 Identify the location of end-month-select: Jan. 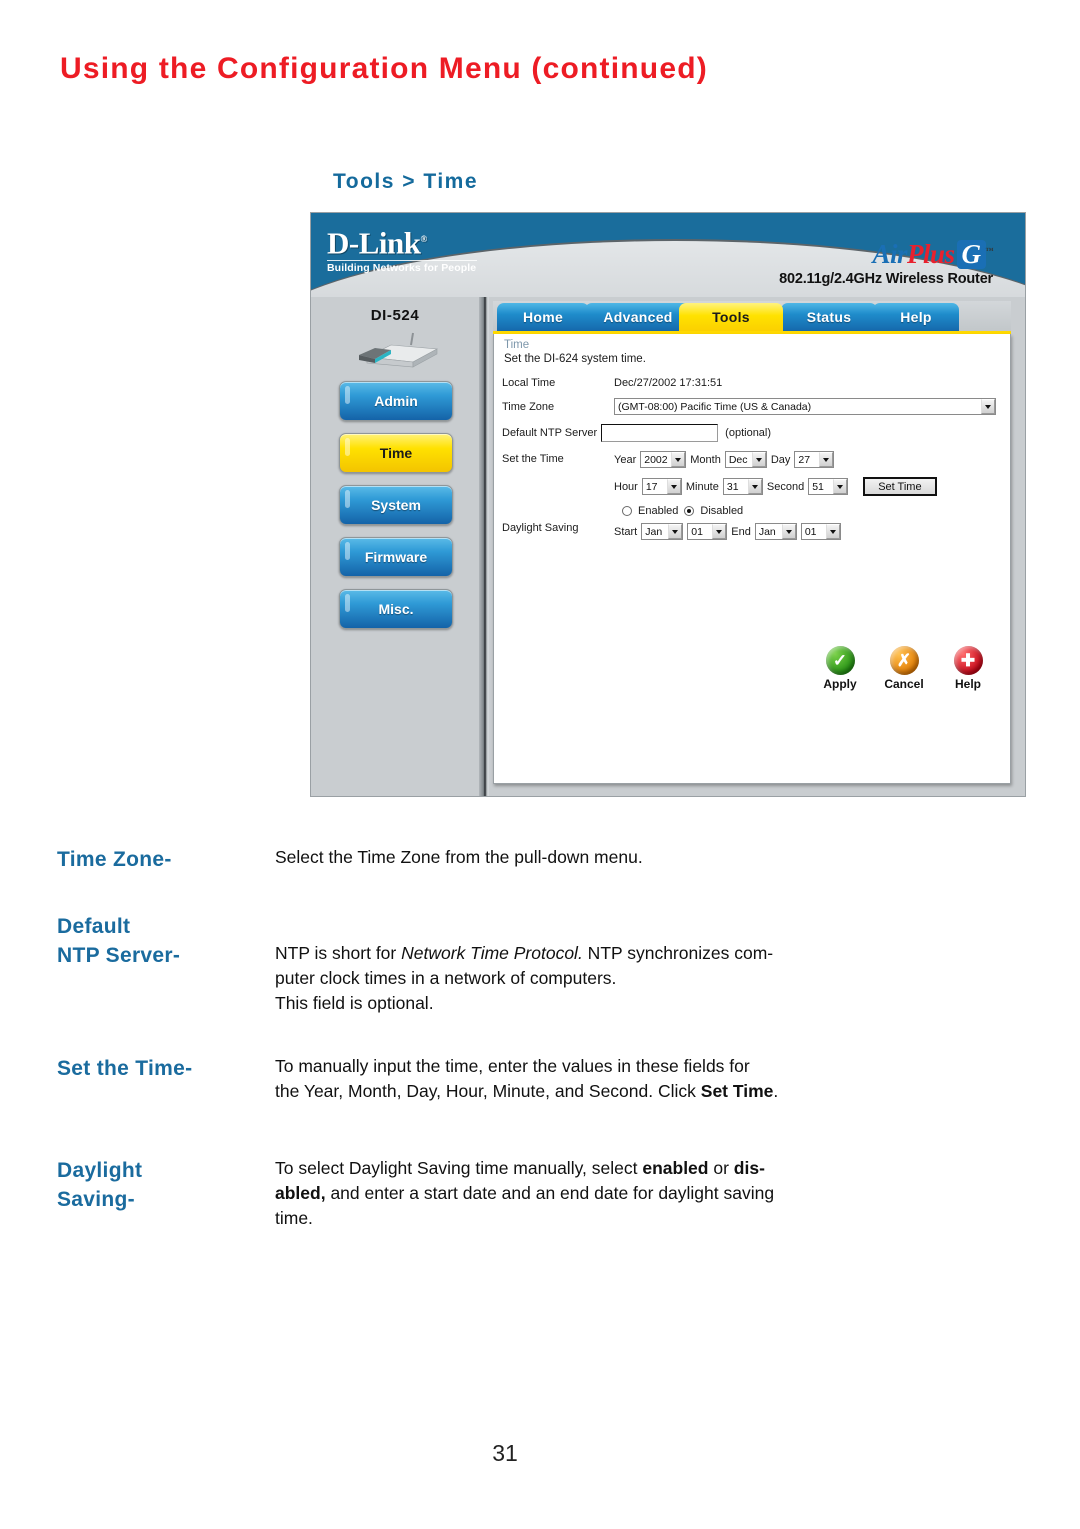
(775, 531).